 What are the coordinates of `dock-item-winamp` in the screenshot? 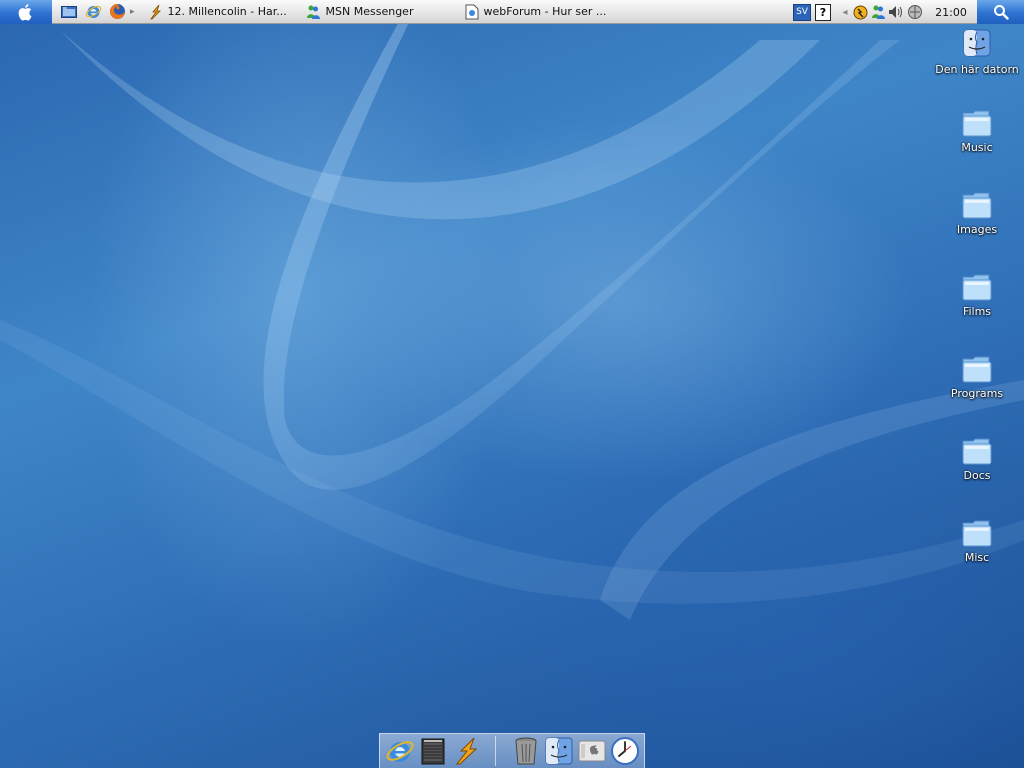 It's located at (465, 751).